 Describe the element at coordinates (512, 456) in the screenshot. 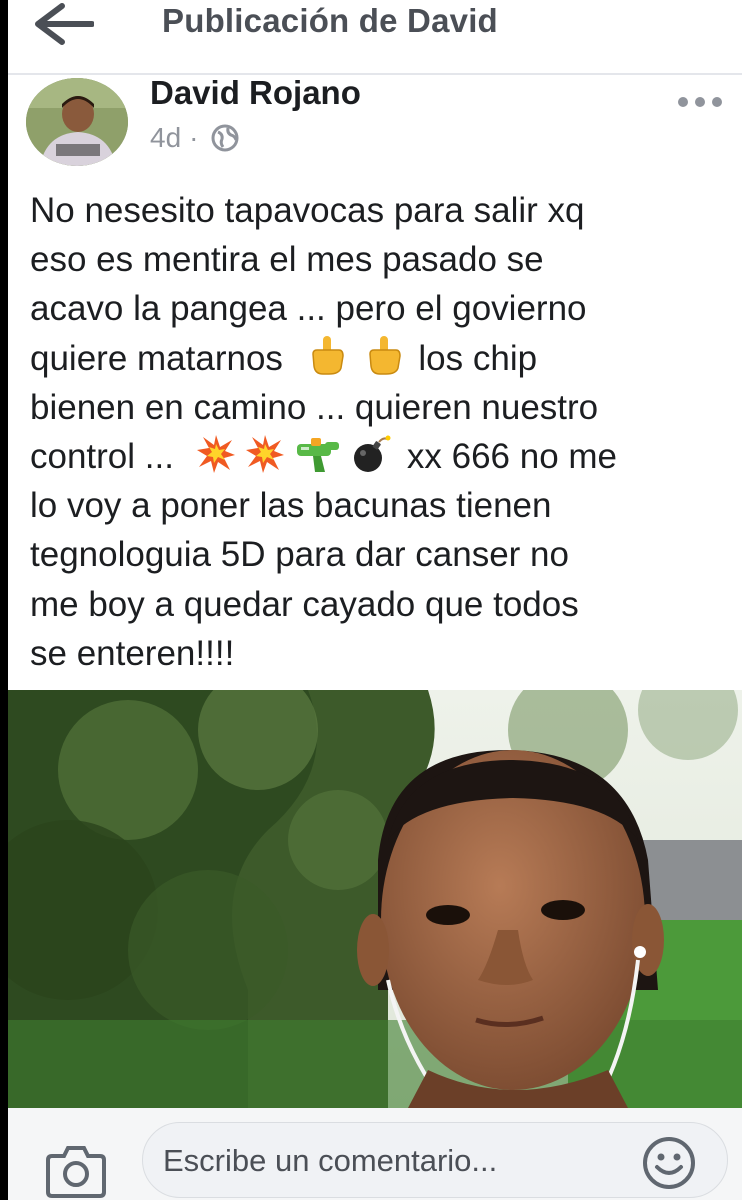

I see `text-span: xx 666 no me` at that location.